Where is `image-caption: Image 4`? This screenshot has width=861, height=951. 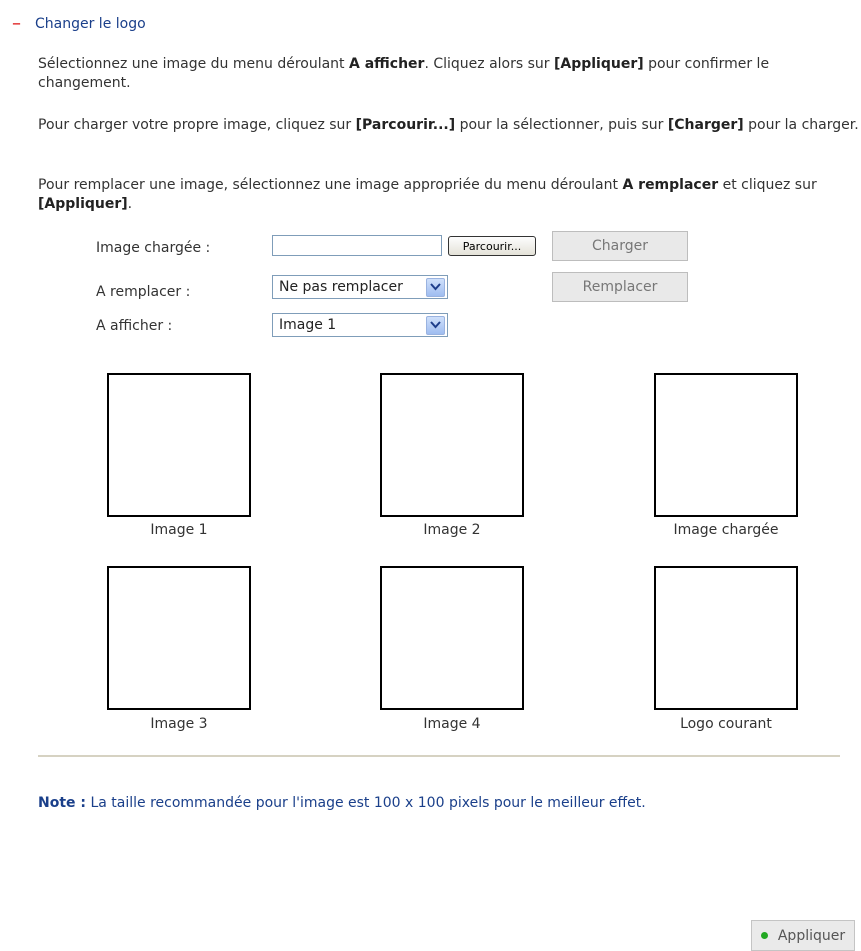 image-caption: Image 4 is located at coordinates (452, 724).